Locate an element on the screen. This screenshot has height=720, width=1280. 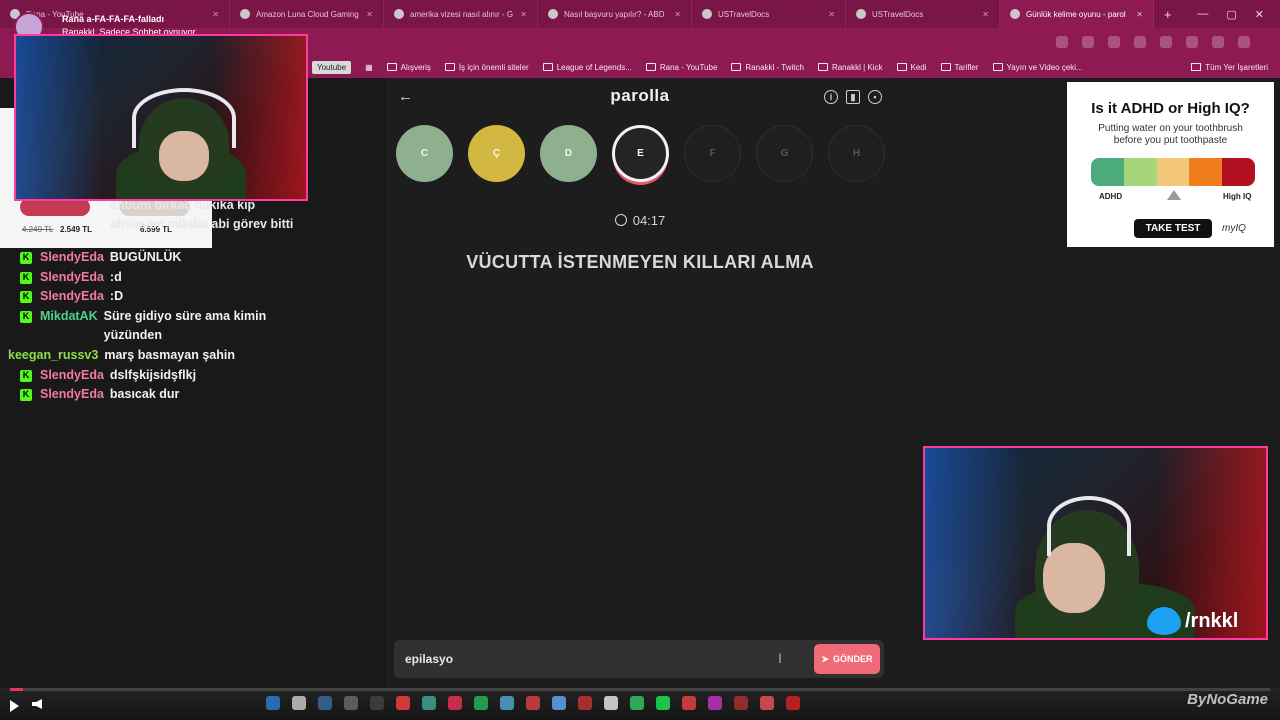
bookmark-item: Rana - YouTube is located at coordinates (681, 67).